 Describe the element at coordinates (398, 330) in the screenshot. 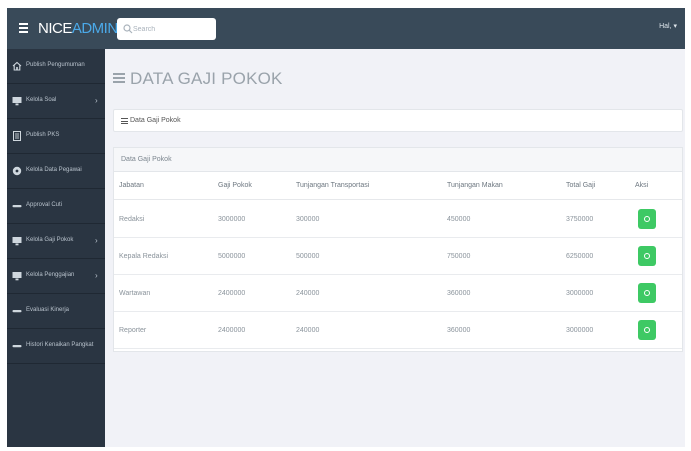

I see `table-row: Reporter 2400000 240000 360000 3000000` at that location.